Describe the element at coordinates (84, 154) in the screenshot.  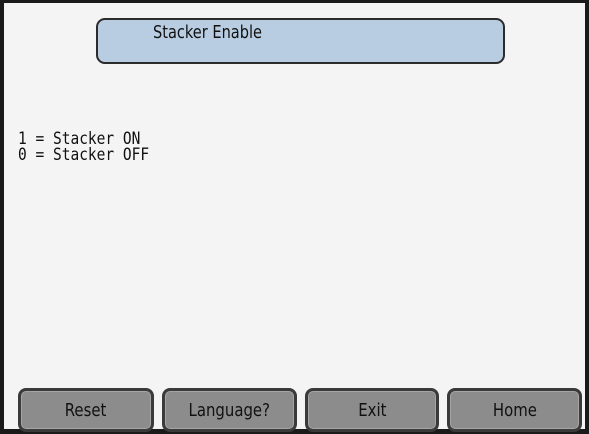
I see `help-line-off: 0 = Stacker OFF` at that location.